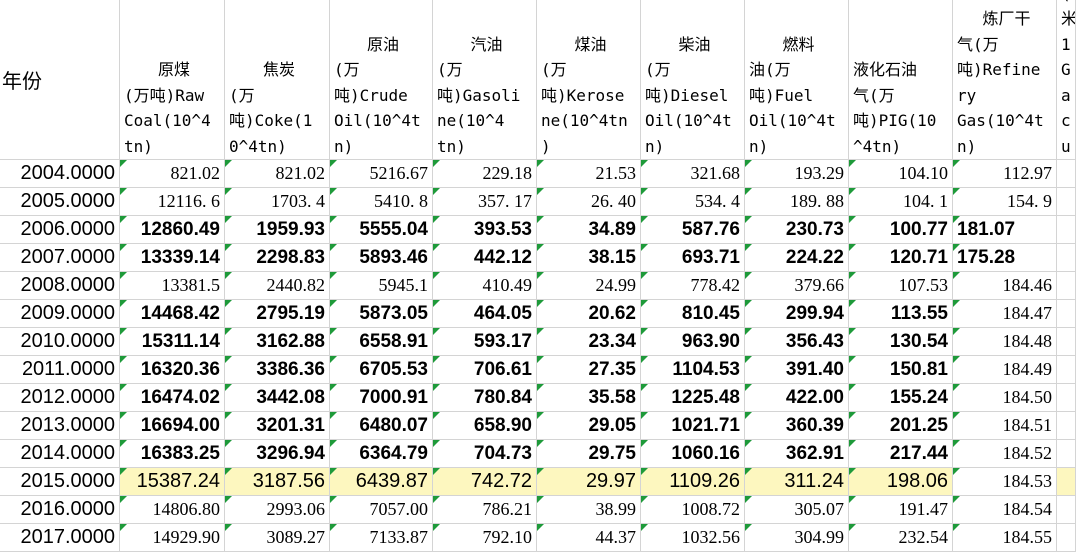 Image resolution: width=1076 pixels, height=557 pixels. I want to click on data-cell: 442.12, so click(485, 258).